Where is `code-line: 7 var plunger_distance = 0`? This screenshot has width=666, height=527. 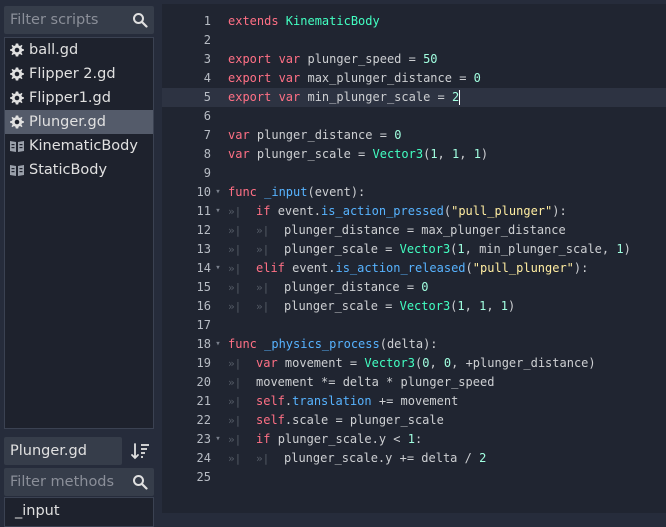
code-line: 7 var plunger_distance = 0 is located at coordinates (414, 135).